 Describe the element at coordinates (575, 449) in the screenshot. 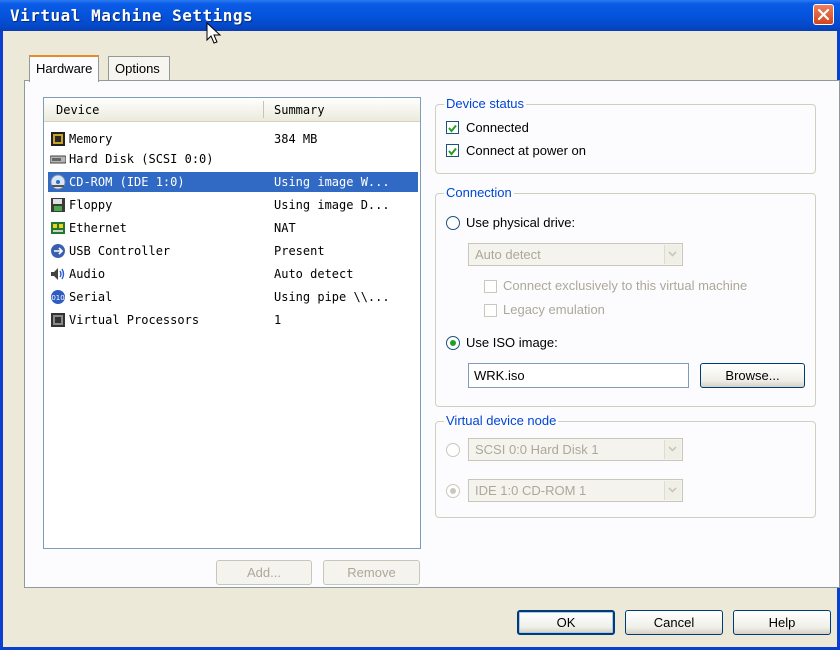

I see `scsi-node-select: SCSI 0:0 Hard Disk 1` at that location.